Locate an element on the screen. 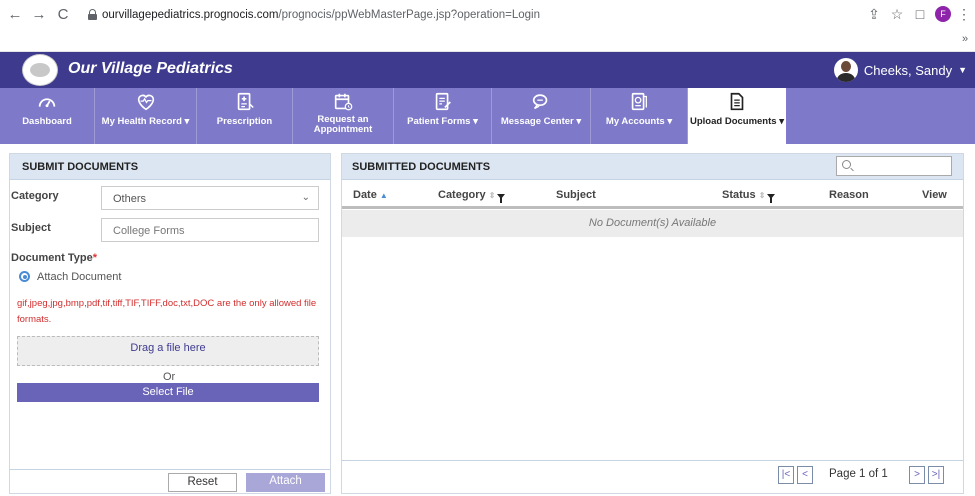 The image size is (975, 496). submitted-documents-header: SUBMITTED DOCUMENTS is located at coordinates (652, 167).